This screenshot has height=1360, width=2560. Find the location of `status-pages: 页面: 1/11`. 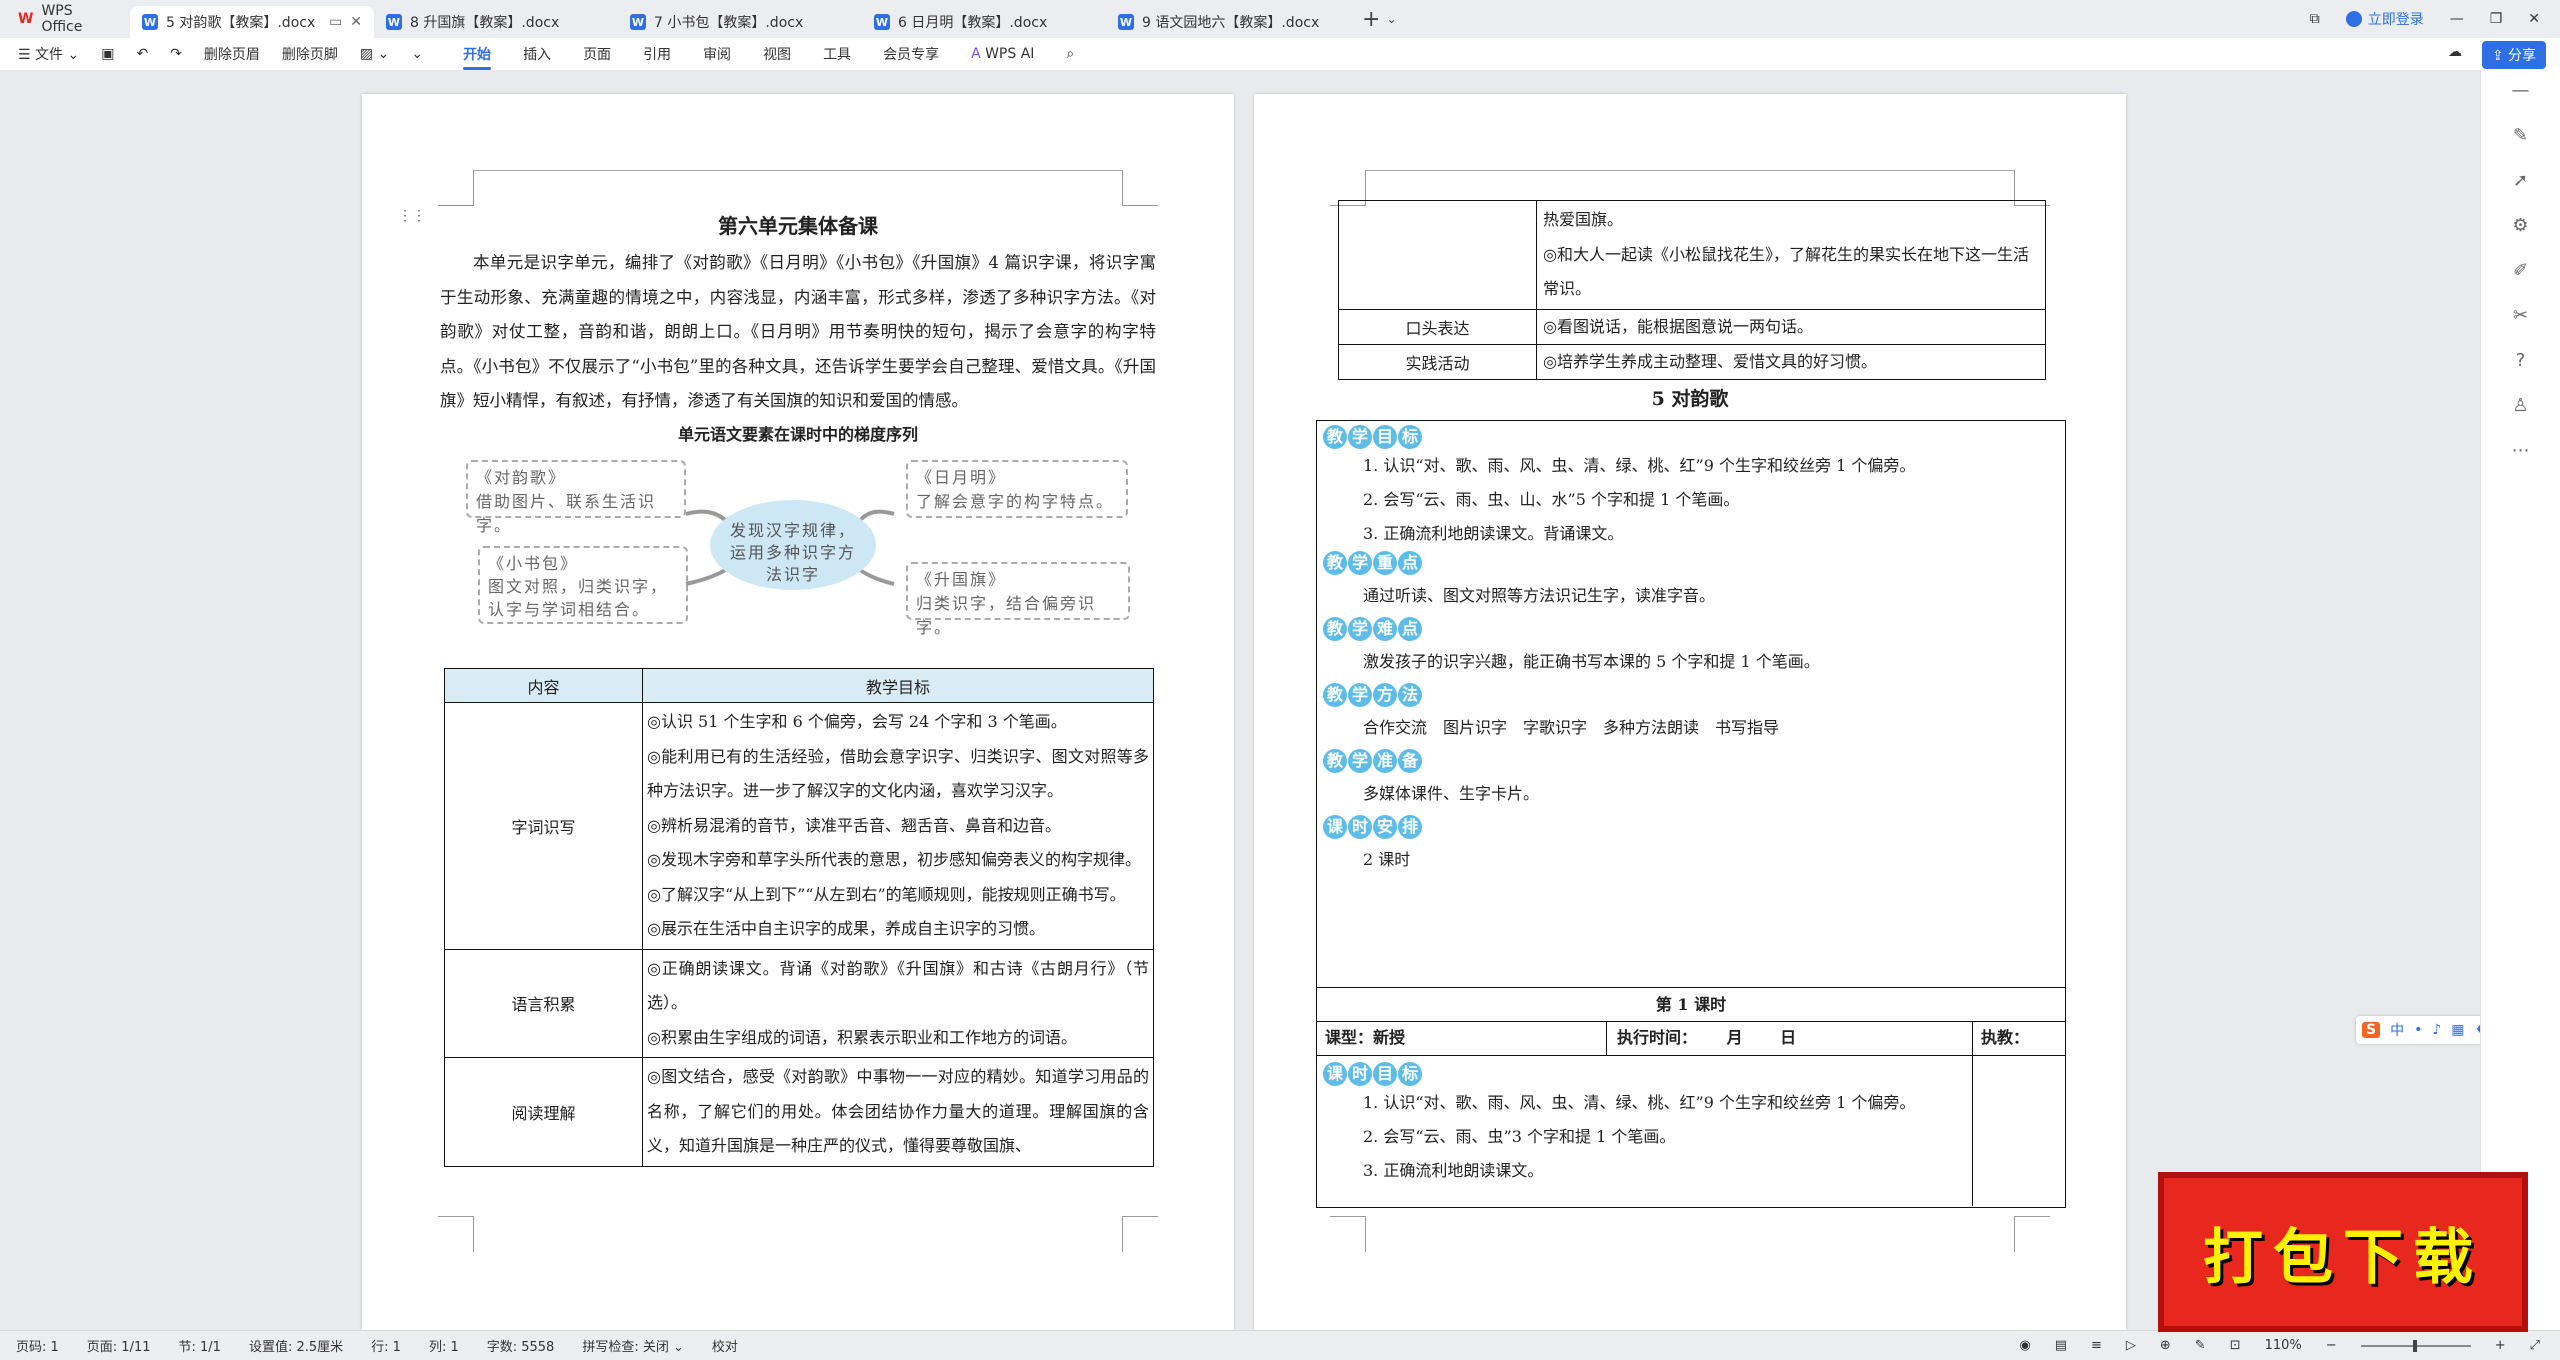

status-pages: 页面: 1/11 is located at coordinates (119, 1345).